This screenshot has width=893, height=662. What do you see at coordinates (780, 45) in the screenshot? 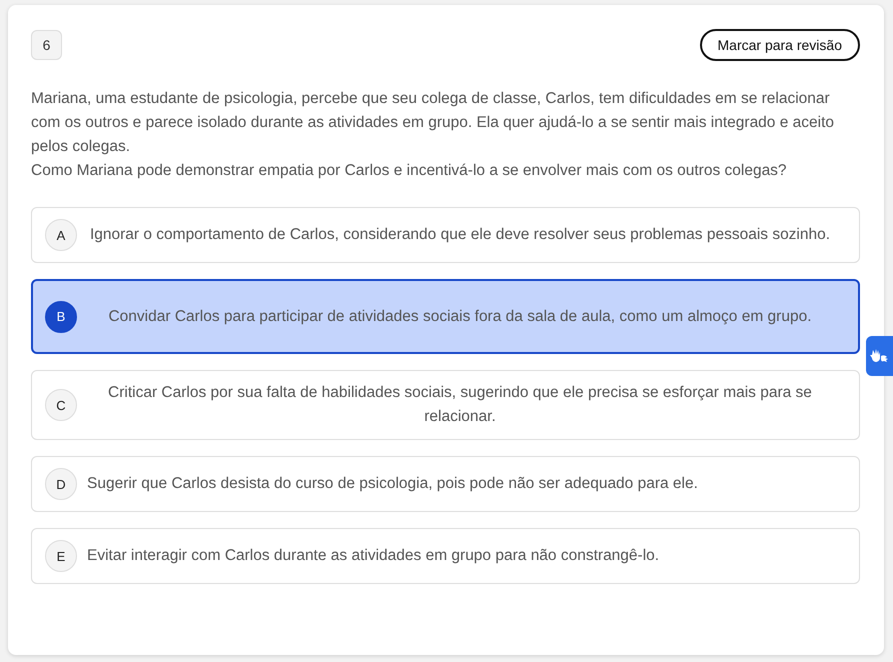
I see `review-button: Marcar para revisão` at bounding box center [780, 45].